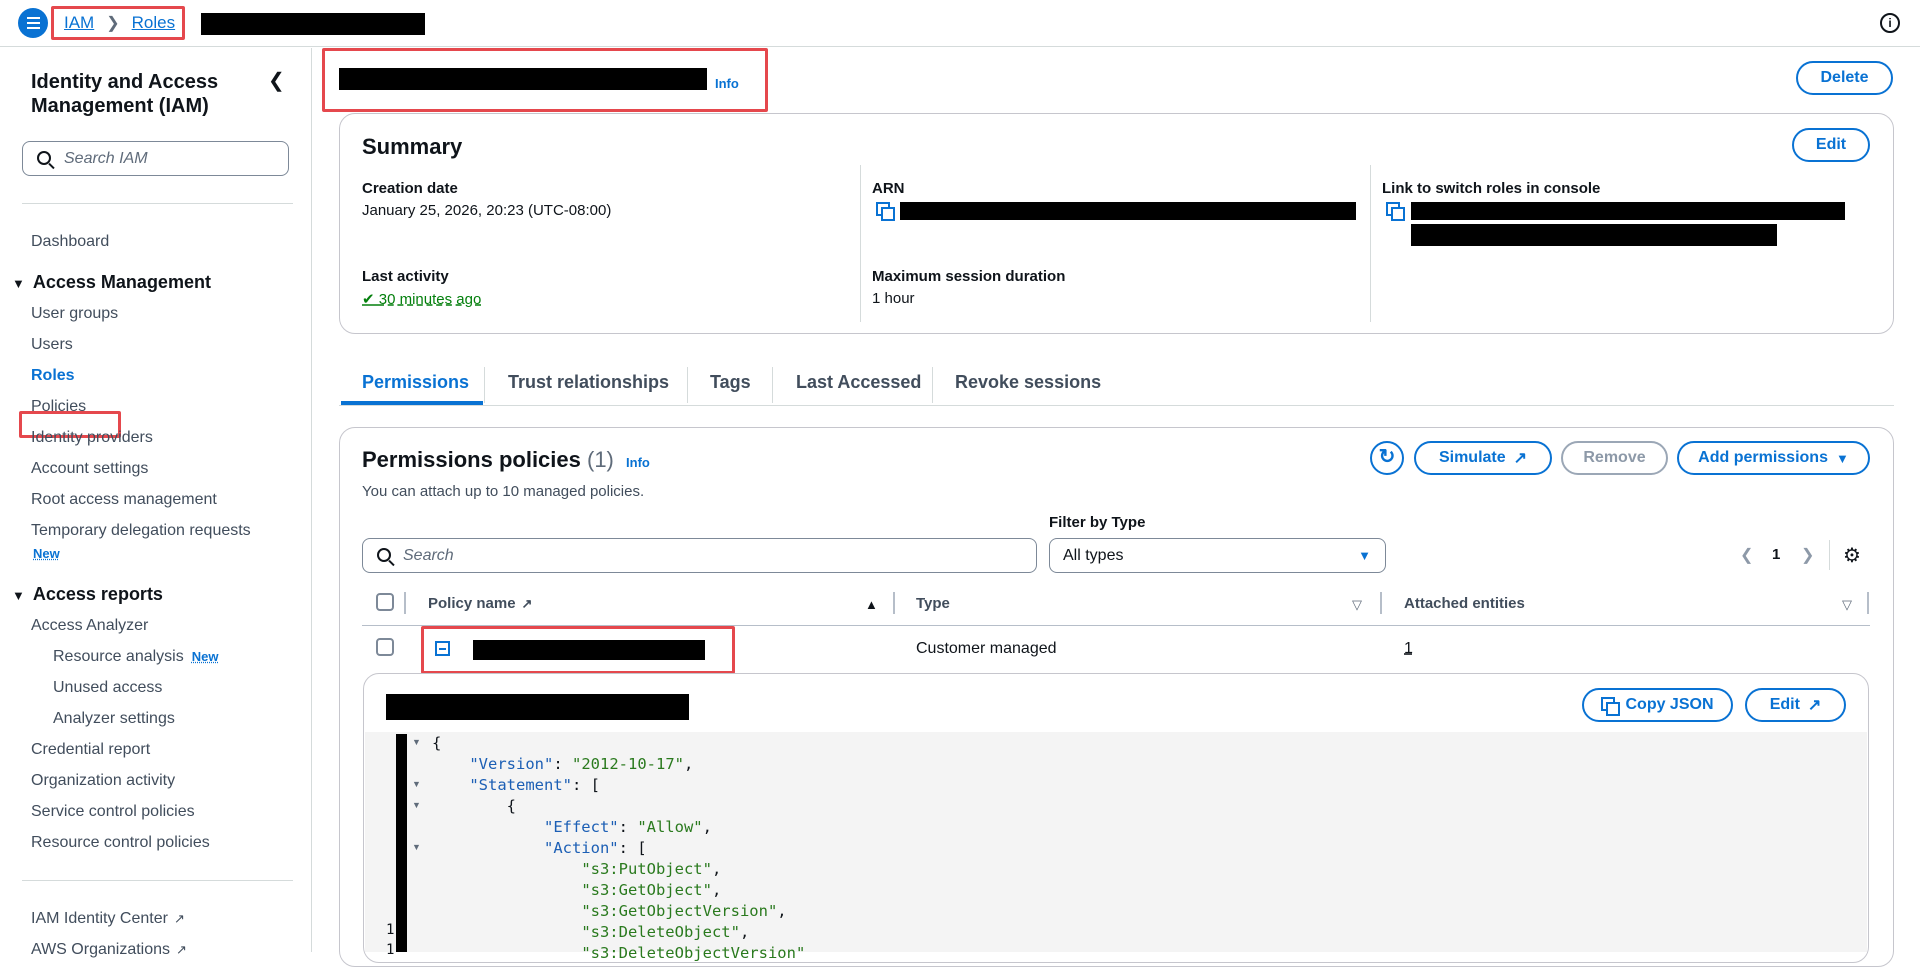  Describe the element at coordinates (125, 94) in the screenshot. I see `sidebar-title: Identity and Access Management (IAM)` at that location.